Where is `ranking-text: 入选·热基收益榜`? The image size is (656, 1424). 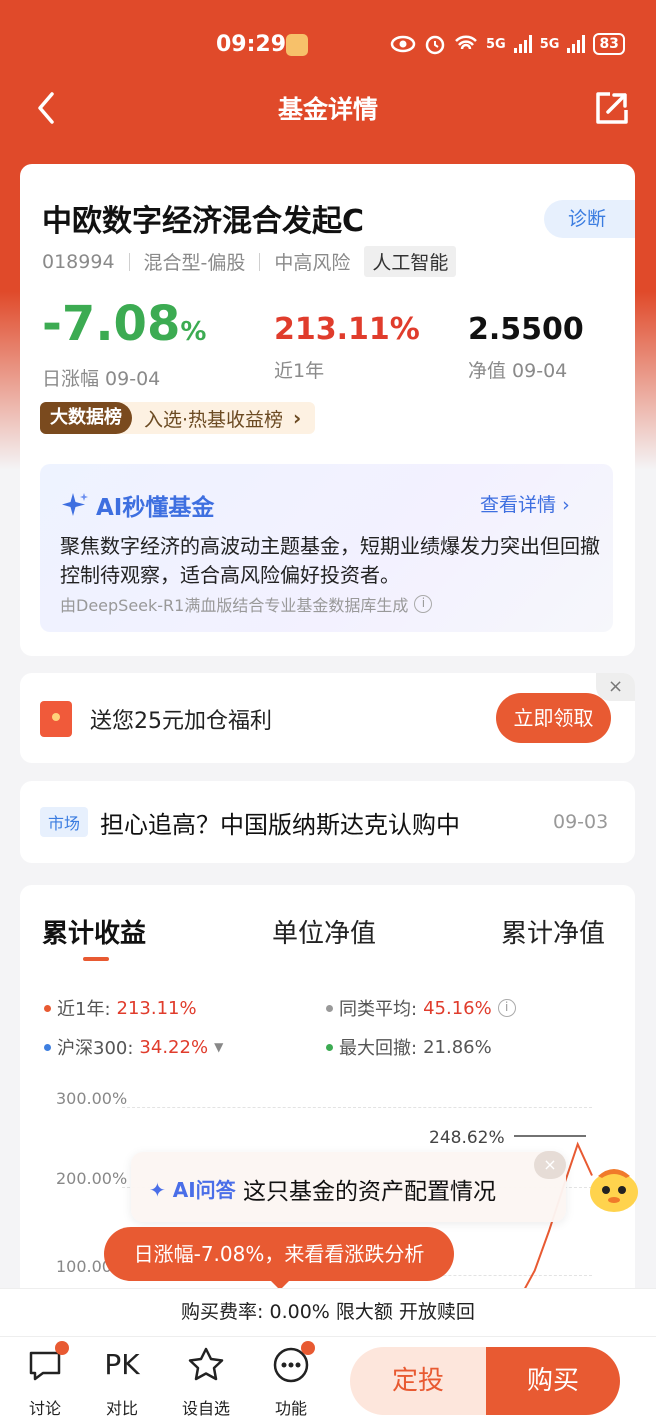
ranking-text: 入选·热基收益榜 is located at coordinates (214, 419).